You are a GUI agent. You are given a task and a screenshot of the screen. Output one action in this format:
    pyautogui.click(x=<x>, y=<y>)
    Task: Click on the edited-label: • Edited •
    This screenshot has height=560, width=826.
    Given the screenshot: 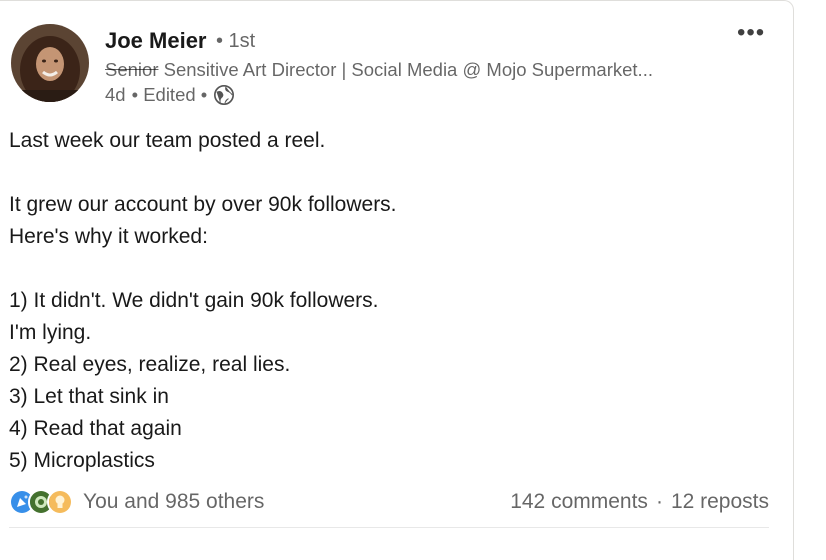 What is the action you would take?
    pyautogui.click(x=169, y=94)
    